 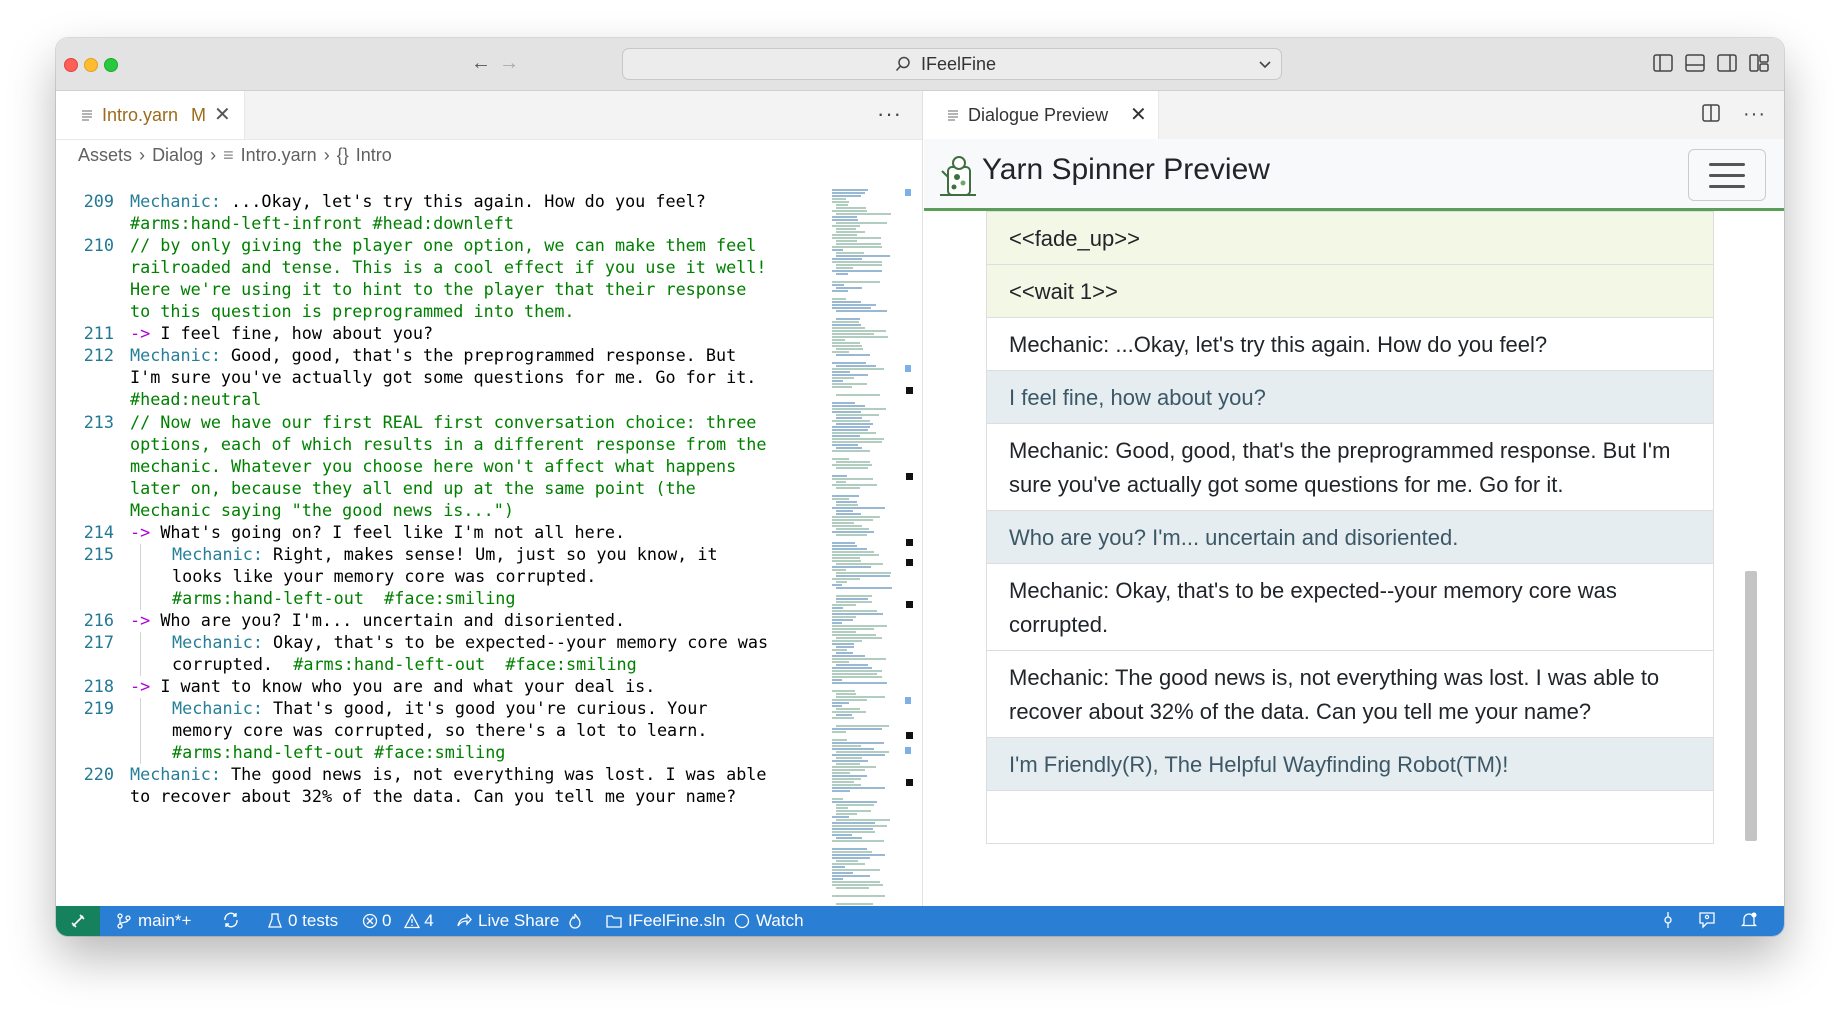 I want to click on remote-icon, so click(x=78, y=921).